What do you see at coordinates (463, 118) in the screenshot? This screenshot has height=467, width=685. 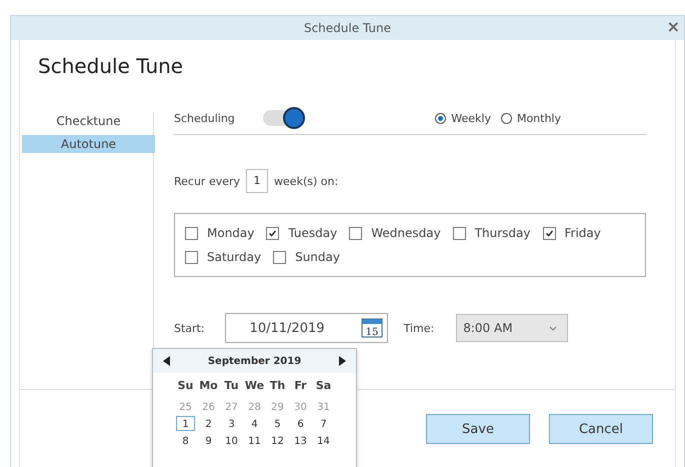 I see `frequency-radio: Weekly` at bounding box center [463, 118].